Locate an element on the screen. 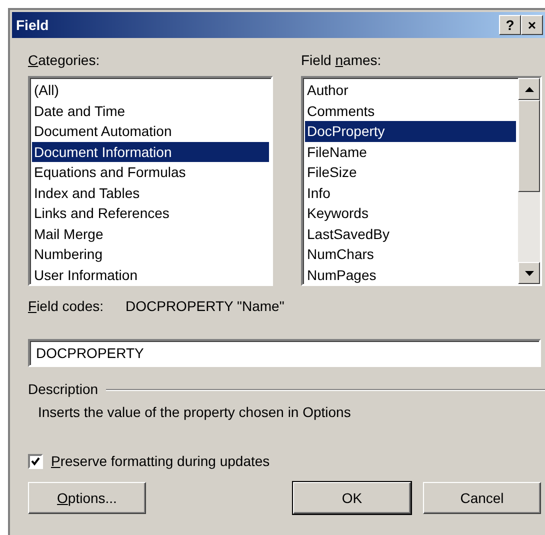 This screenshot has width=545, height=535. help-button: ? is located at coordinates (510, 25).